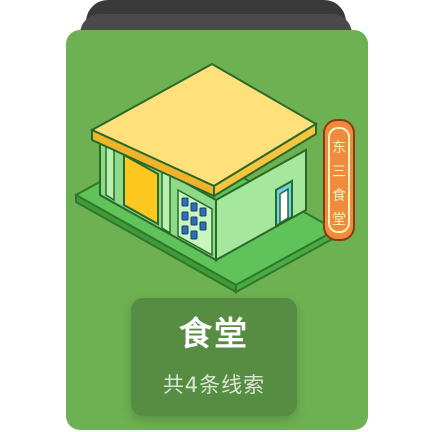 This screenshot has height=432, width=432. Describe the element at coordinates (339, 148) in the screenshot. I see `svg-text: 东` at that location.